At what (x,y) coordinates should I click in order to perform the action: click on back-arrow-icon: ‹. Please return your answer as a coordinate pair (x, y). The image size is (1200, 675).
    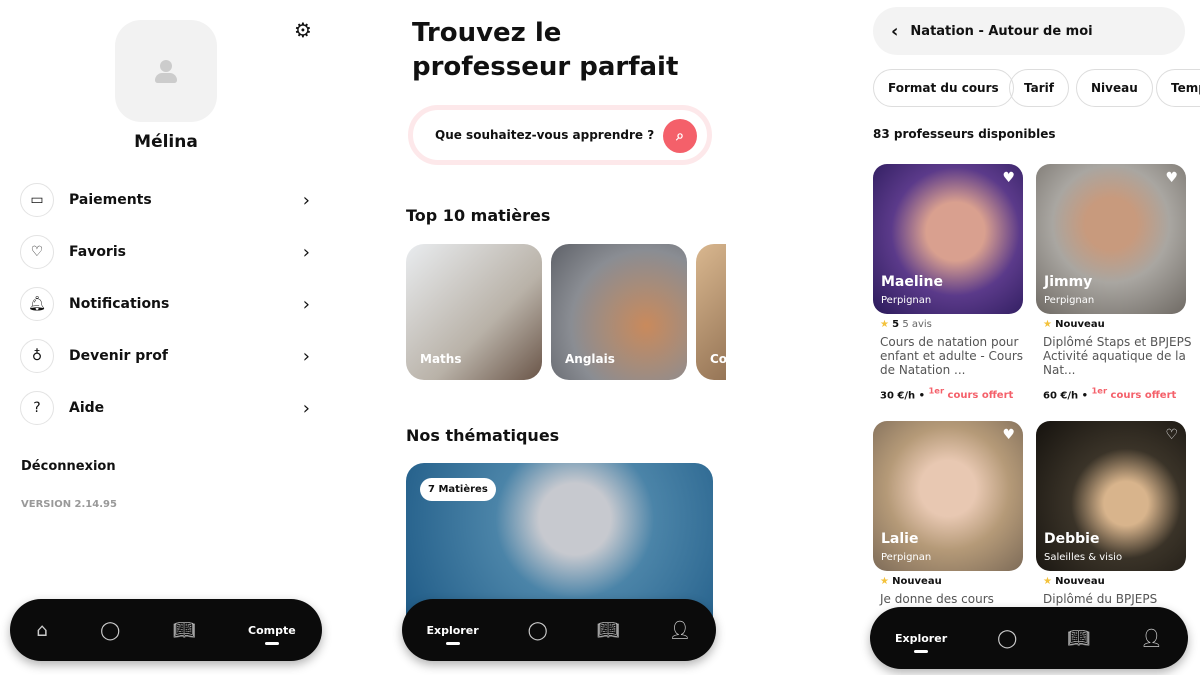
    Looking at the image, I should click on (894, 31).